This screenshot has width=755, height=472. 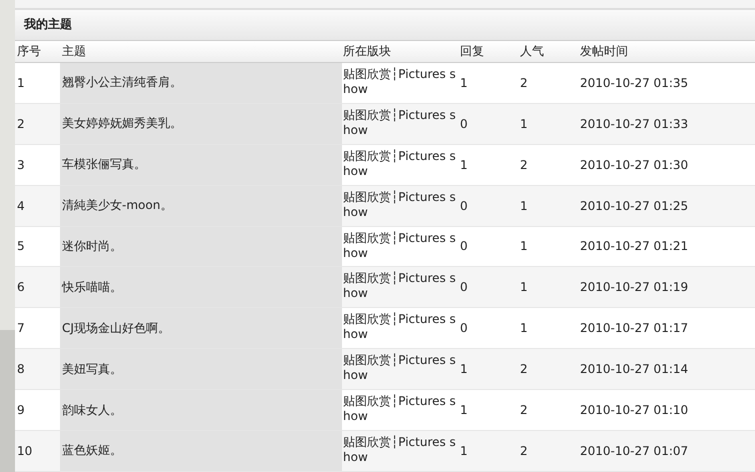 What do you see at coordinates (532, 51) in the screenshot?
I see `column-header: 人气` at bounding box center [532, 51].